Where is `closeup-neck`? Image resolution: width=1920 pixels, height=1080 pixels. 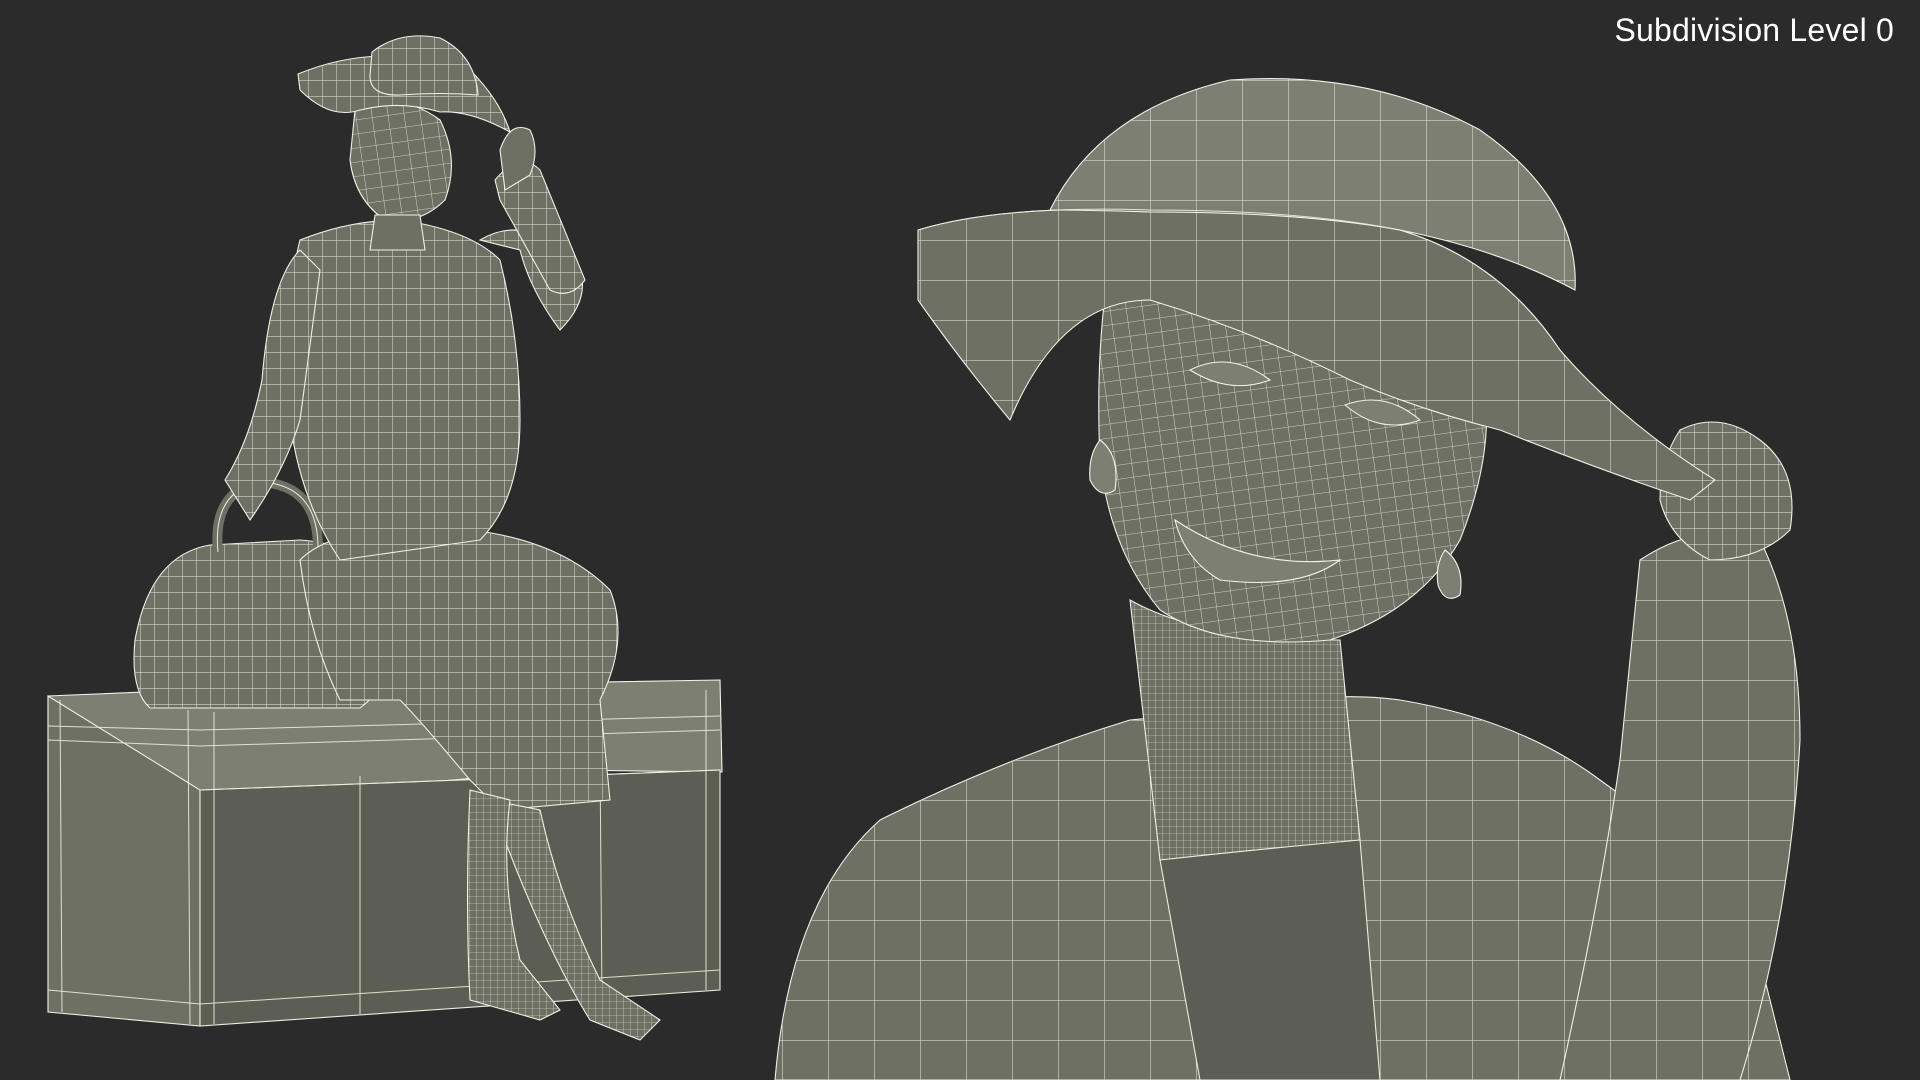 closeup-neck is located at coordinates (1245, 729).